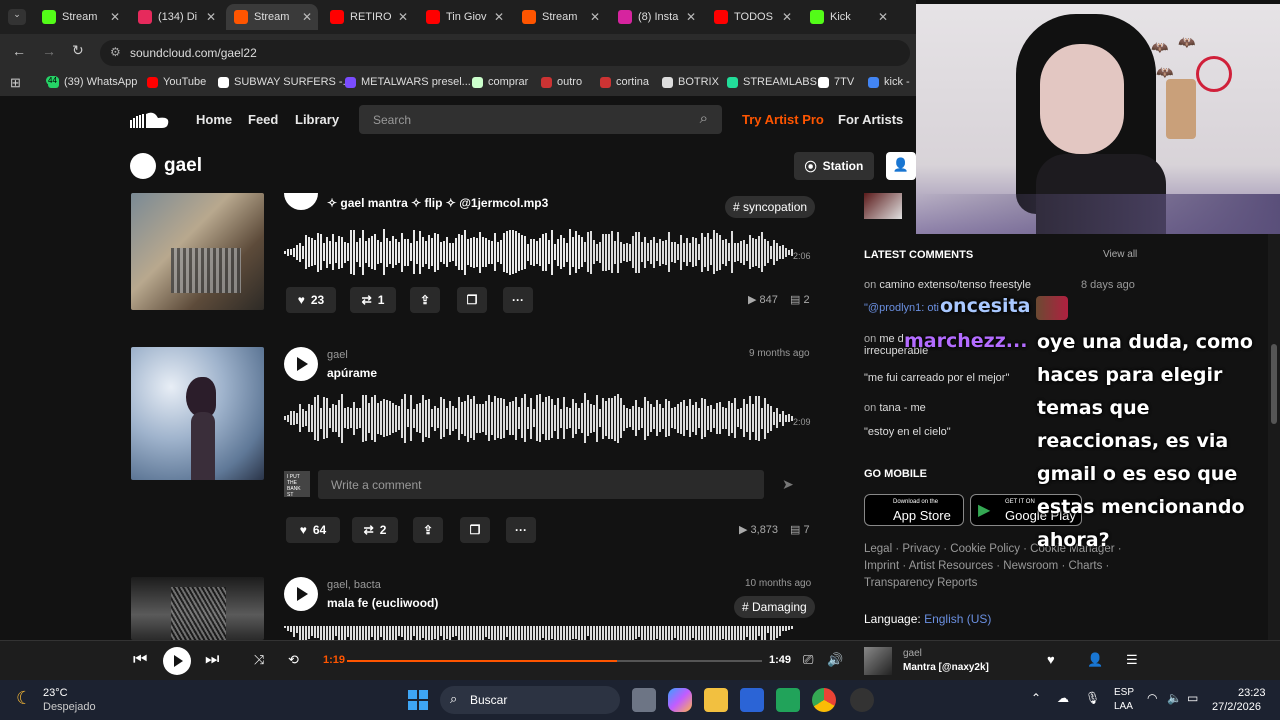 The width and height of the screenshot is (1280, 720). What do you see at coordinates (800, 299) in the screenshot?
I see `comment-count: ▤ 2` at bounding box center [800, 299].